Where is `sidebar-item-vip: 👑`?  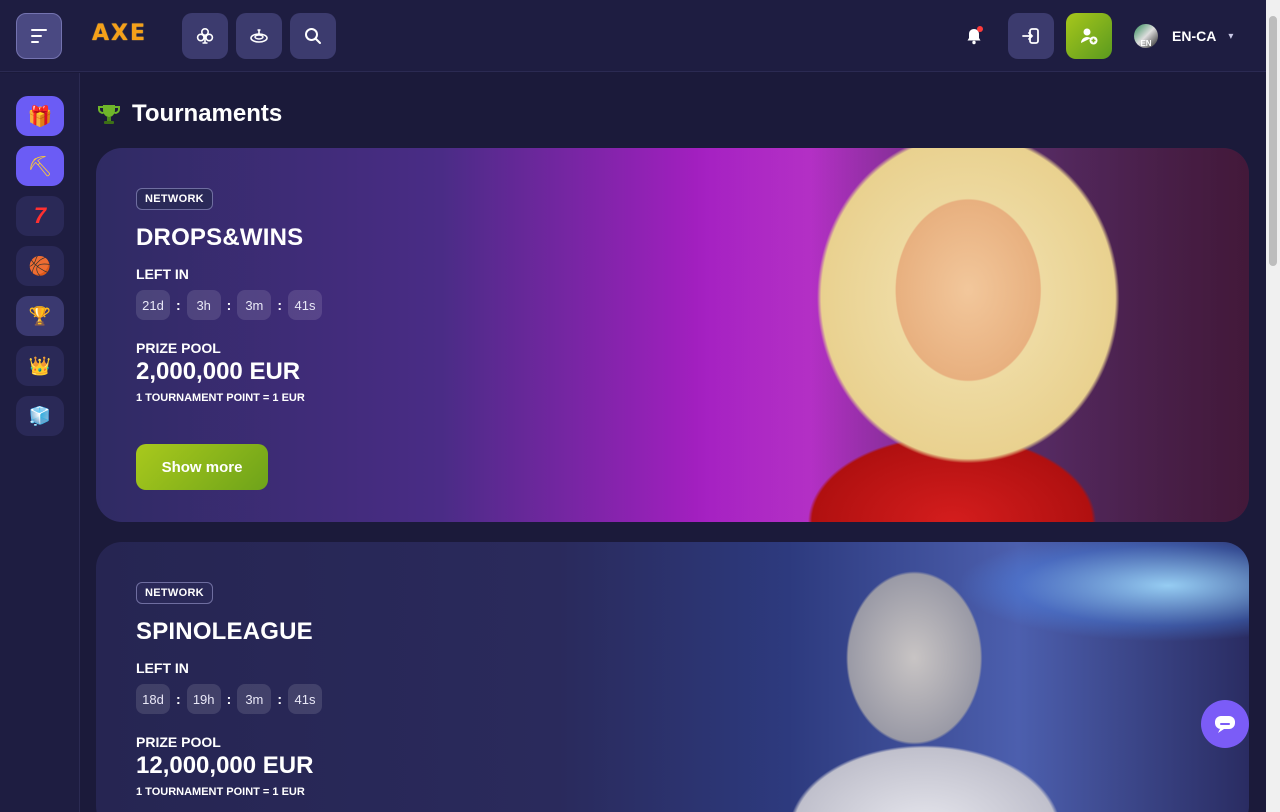
sidebar-item-vip: 👑 is located at coordinates (40, 366).